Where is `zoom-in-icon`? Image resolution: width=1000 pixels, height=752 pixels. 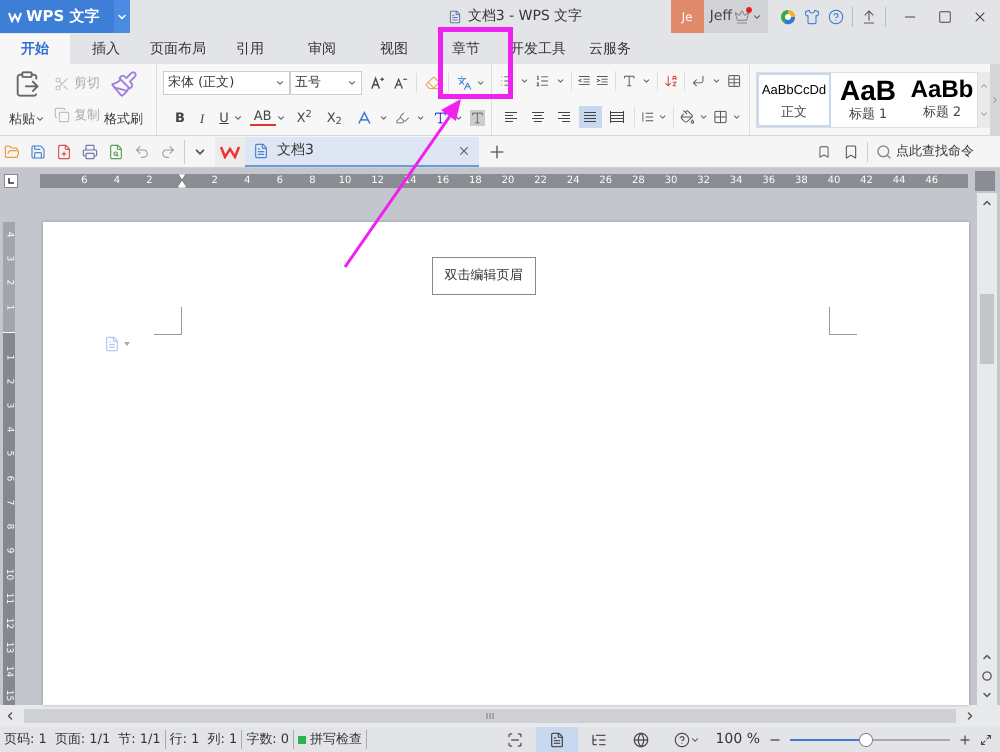
zoom-in-icon is located at coordinates (965, 739).